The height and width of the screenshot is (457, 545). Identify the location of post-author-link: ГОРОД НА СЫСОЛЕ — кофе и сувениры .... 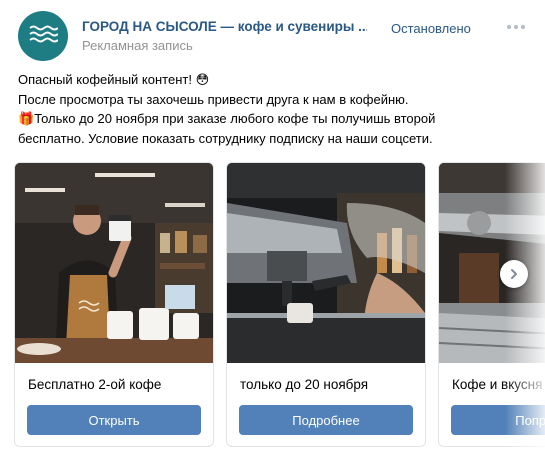
(224, 26).